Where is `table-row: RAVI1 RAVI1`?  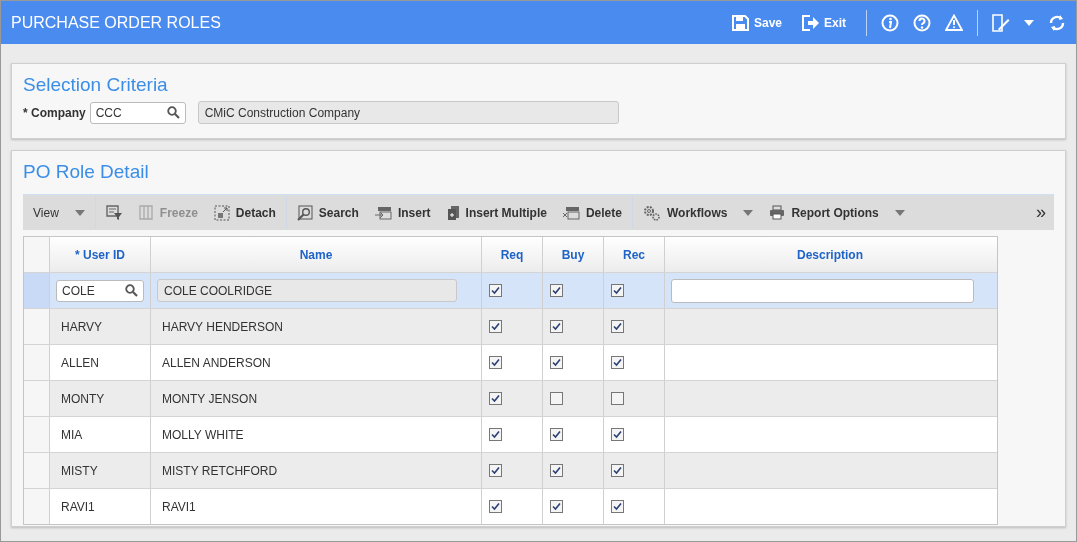
table-row: RAVI1 RAVI1 is located at coordinates (510, 506).